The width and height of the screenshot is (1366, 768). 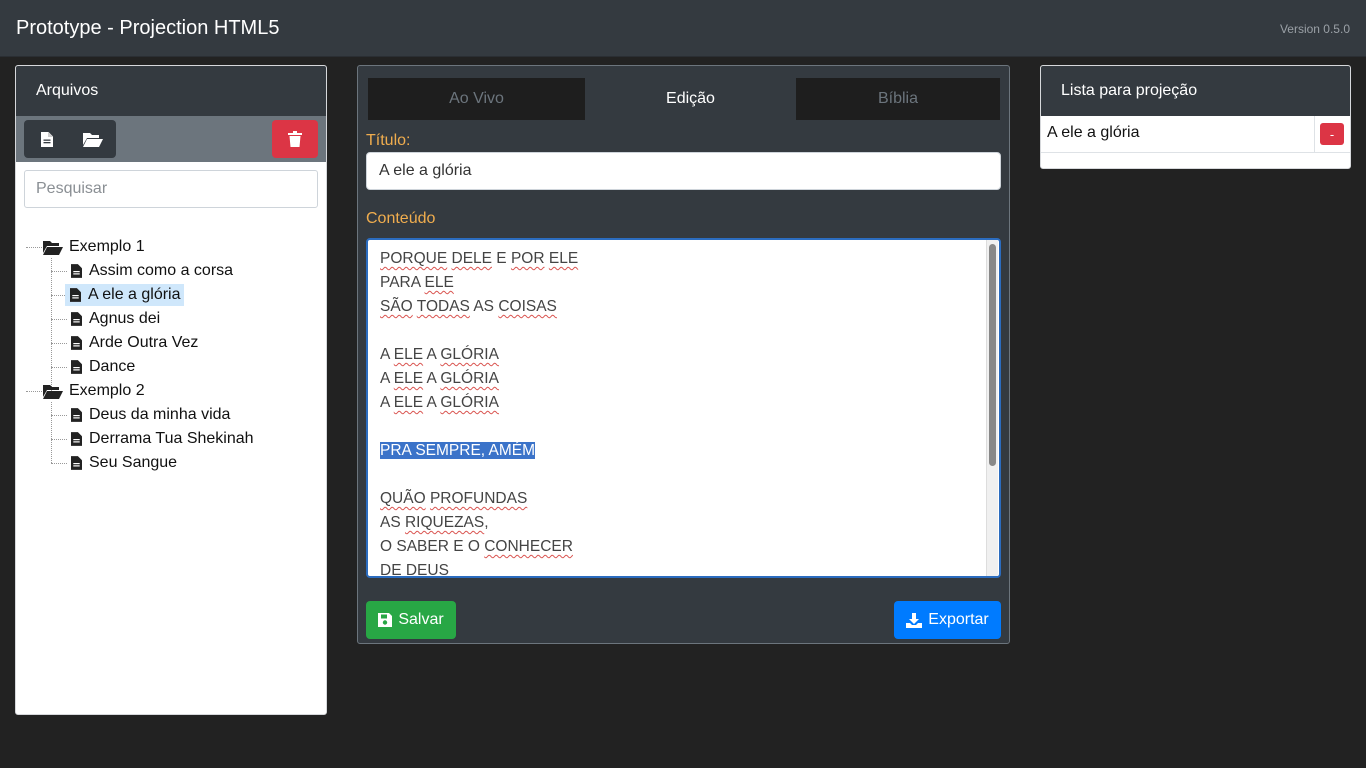 I want to click on save-button: Salvar, so click(x=411, y=620).